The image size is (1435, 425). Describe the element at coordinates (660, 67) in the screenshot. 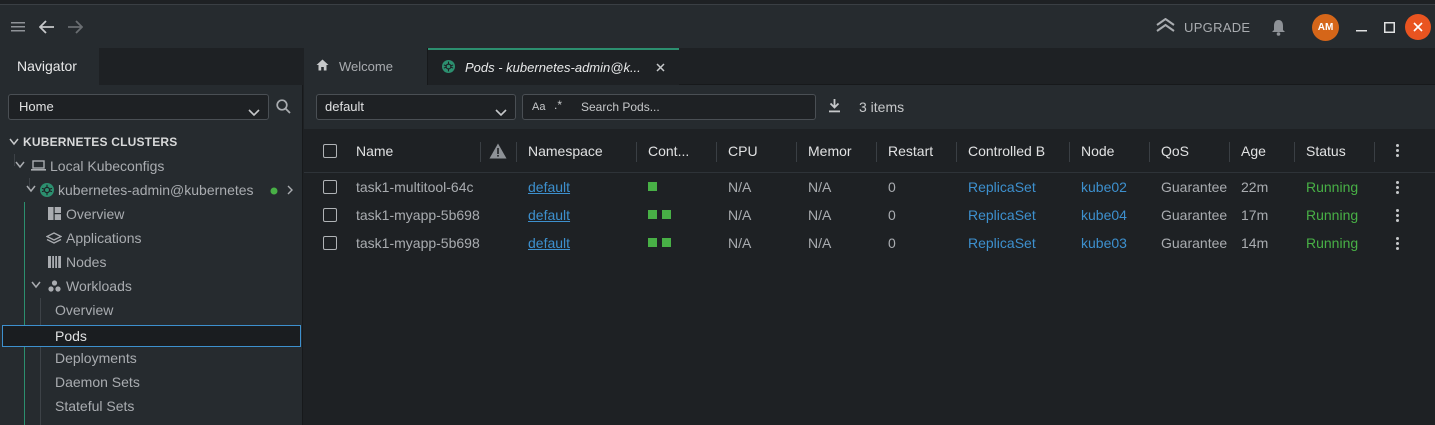

I see `close-tab-icon` at that location.